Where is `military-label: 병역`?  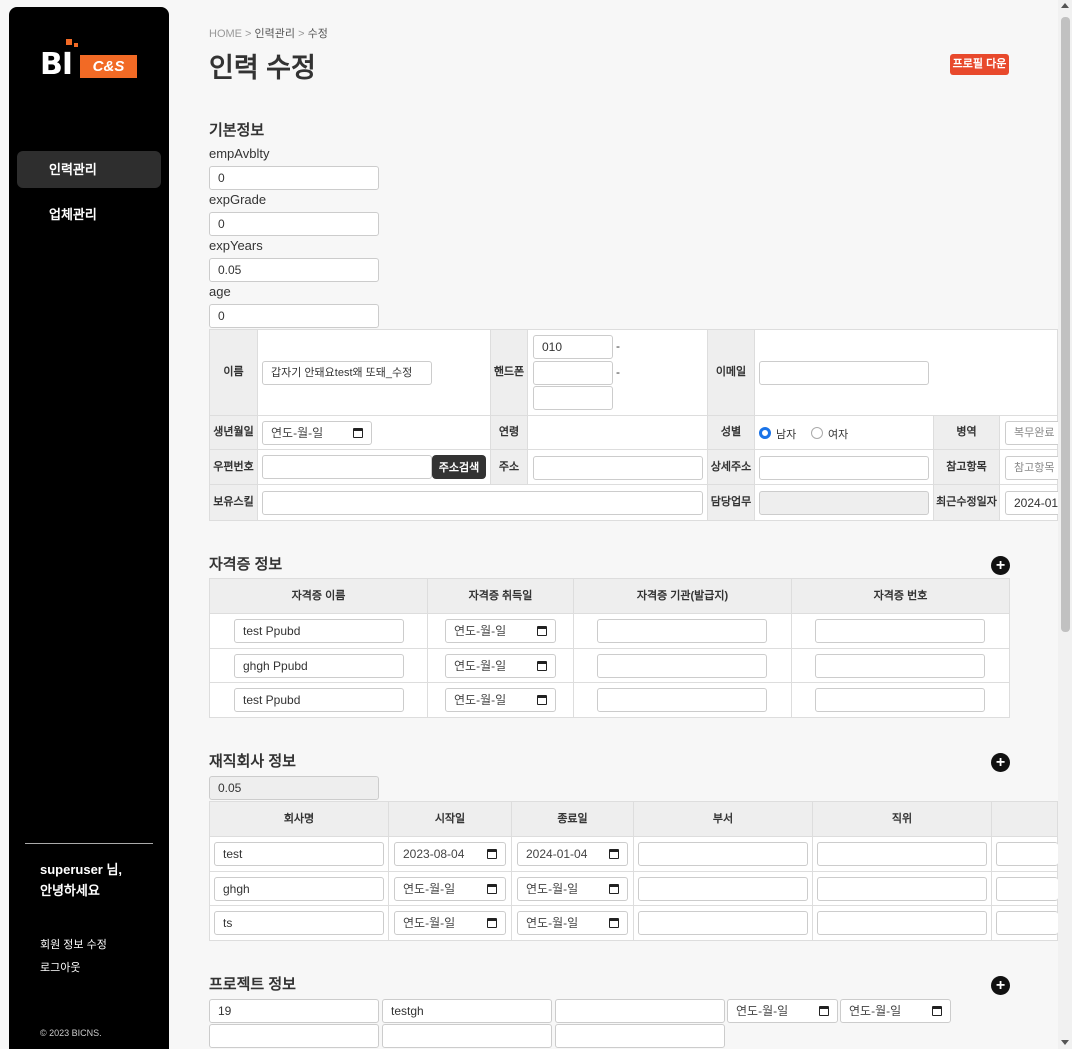
military-label: 병역 is located at coordinates (966, 432).